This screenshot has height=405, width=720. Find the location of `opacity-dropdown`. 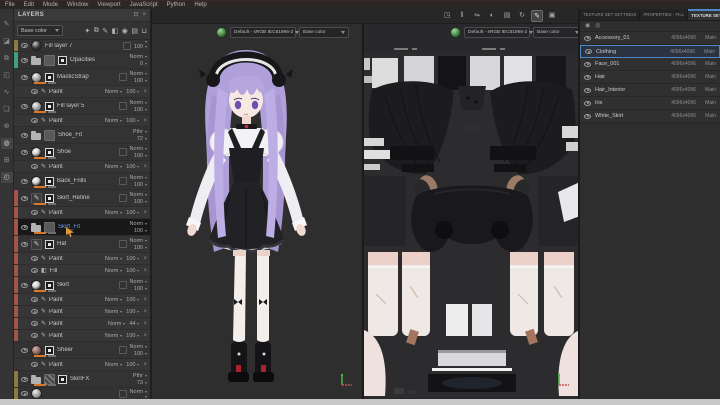

opacity-dropdown is located at coordinates (145, 397).